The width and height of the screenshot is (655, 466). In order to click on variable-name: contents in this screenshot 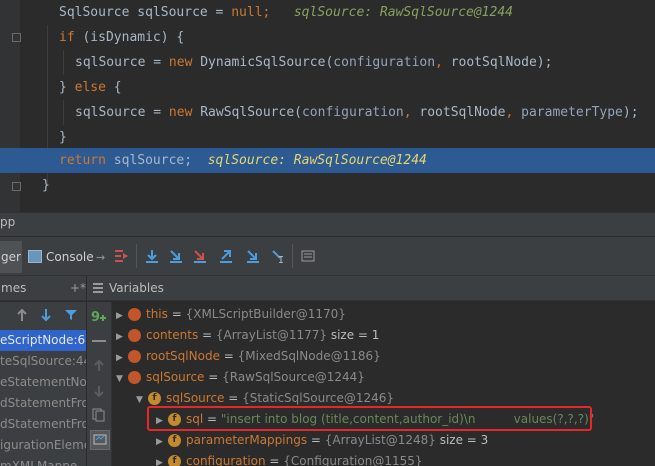, I will do `click(172, 335)`.